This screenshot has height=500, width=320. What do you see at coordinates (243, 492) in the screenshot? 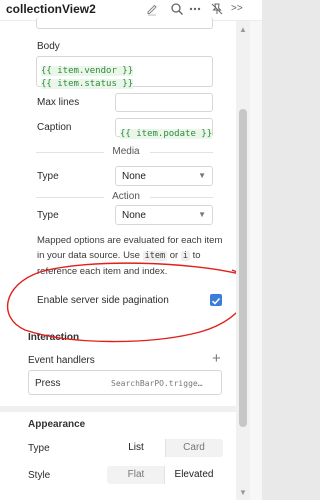
I see `scroll-down-arrow-icon: ▼` at bounding box center [243, 492].